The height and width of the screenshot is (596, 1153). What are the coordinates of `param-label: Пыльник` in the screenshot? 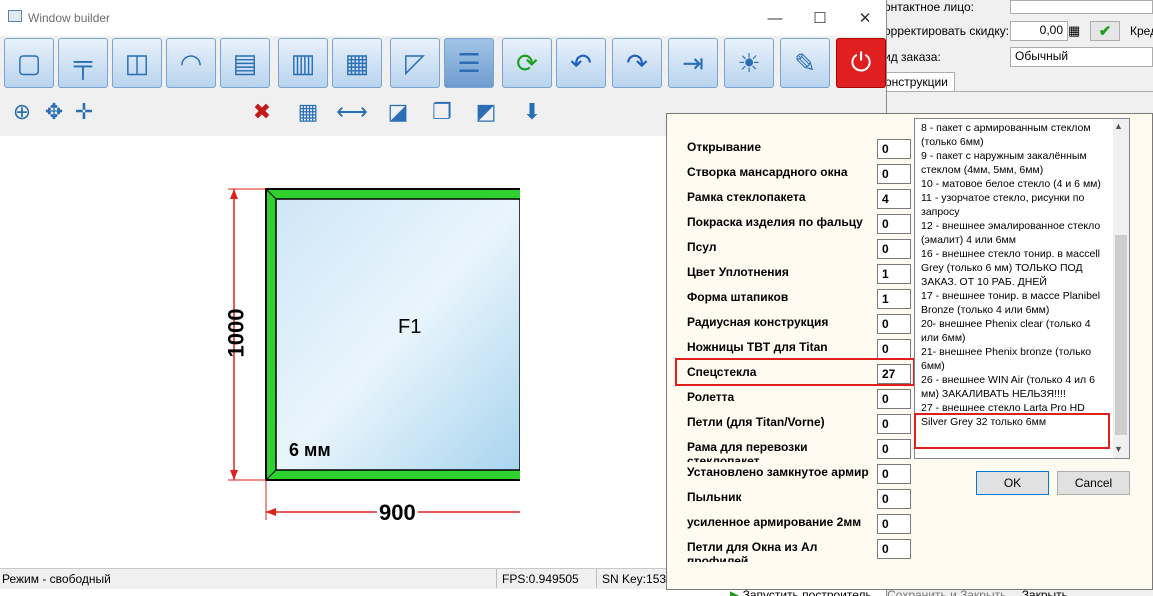 It's located at (714, 497).